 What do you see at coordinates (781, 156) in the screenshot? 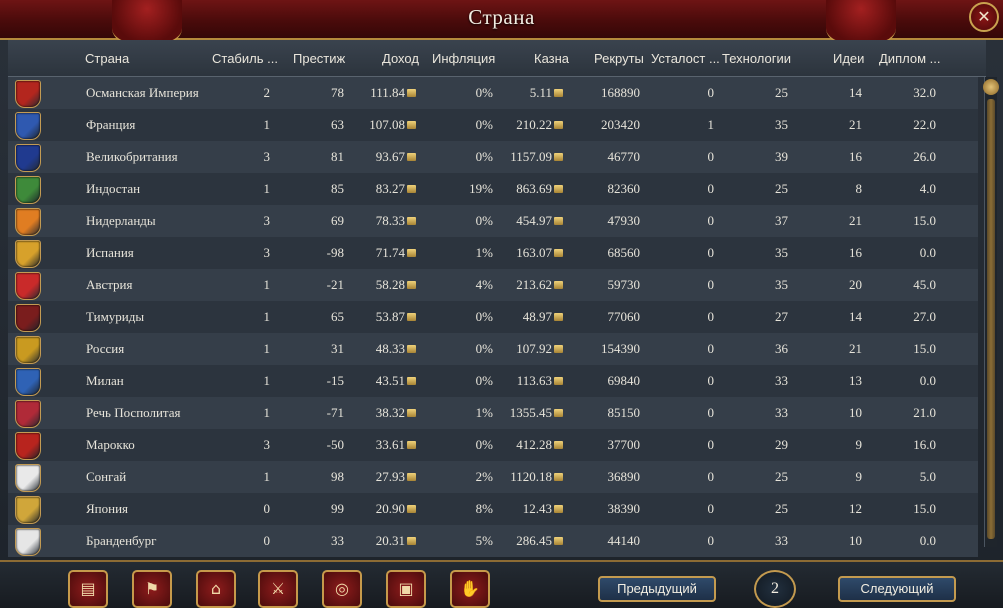
I see `tech-value: 39` at bounding box center [781, 156].